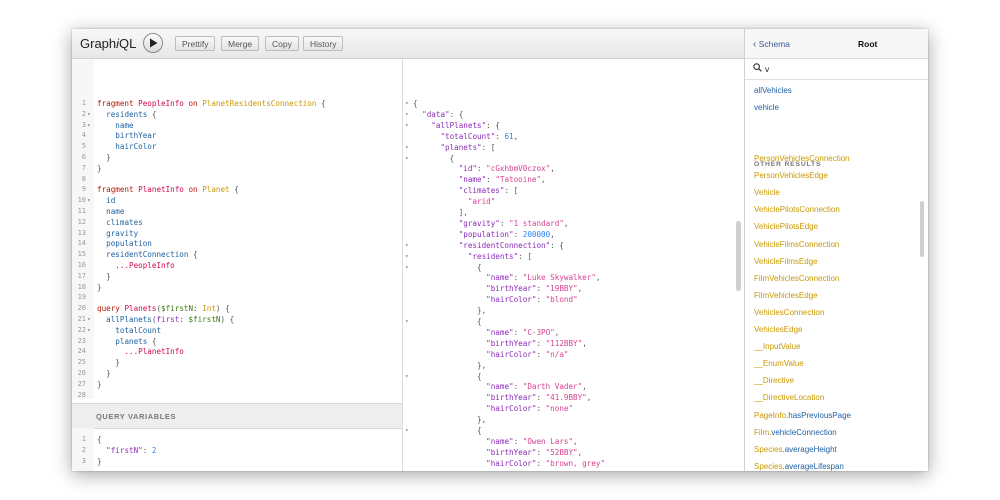  What do you see at coordinates (789, 398) in the screenshot?
I see `docs-other-result: __DirectiveLocation` at bounding box center [789, 398].